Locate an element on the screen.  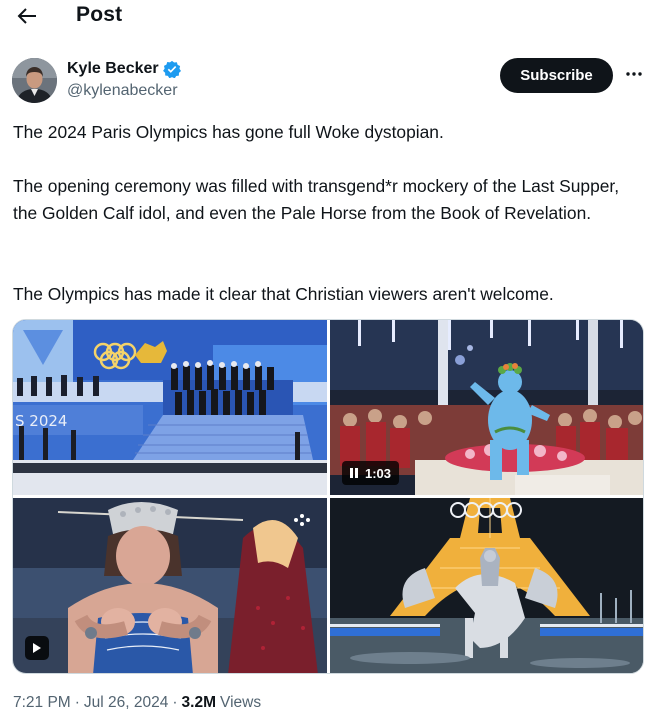
more-horizontal-icon is located at coordinates (634, 74).